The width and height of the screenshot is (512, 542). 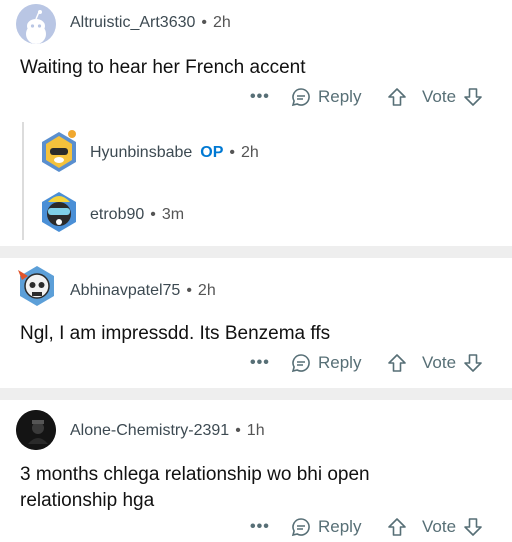 What do you see at coordinates (141, 152) in the screenshot?
I see `username: Hyunbinsbabe` at bounding box center [141, 152].